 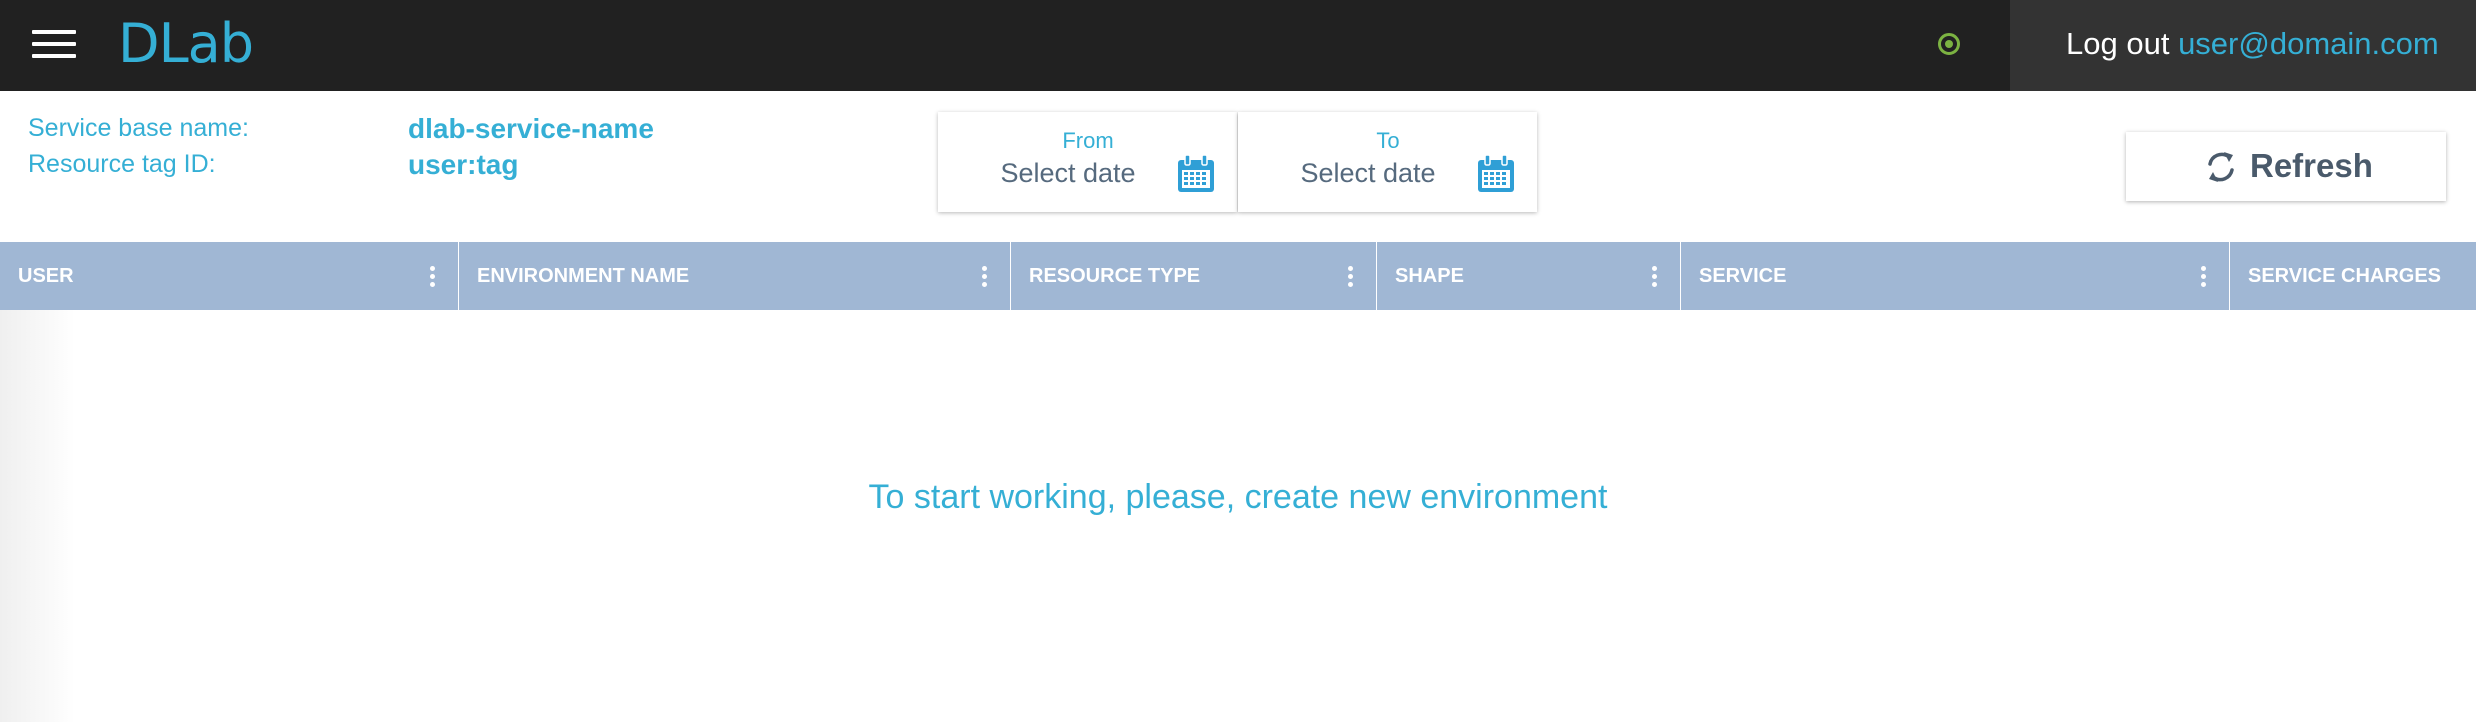 I want to click on column-label: SERVICE, so click(x=1743, y=276).